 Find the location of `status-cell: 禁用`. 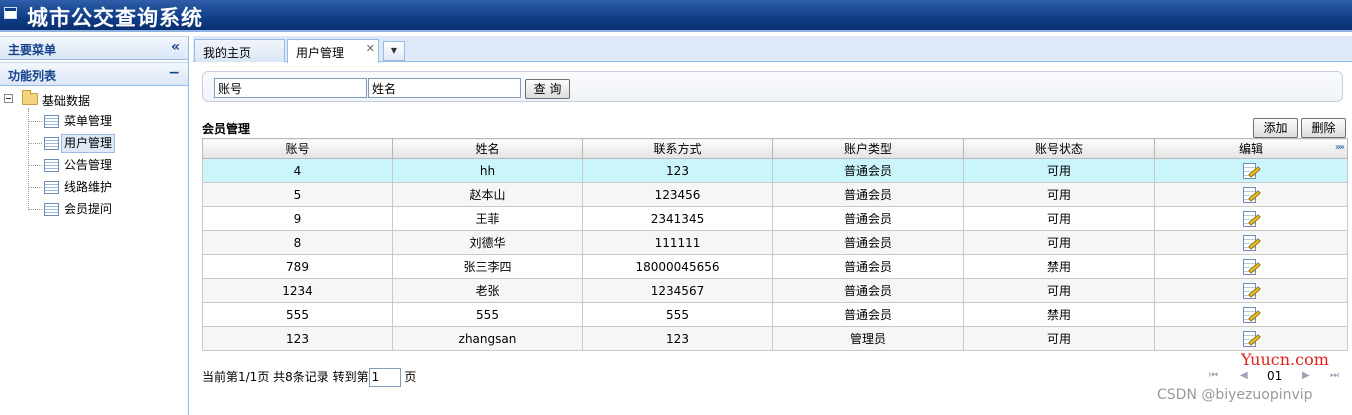

status-cell: 禁用 is located at coordinates (1059, 314).